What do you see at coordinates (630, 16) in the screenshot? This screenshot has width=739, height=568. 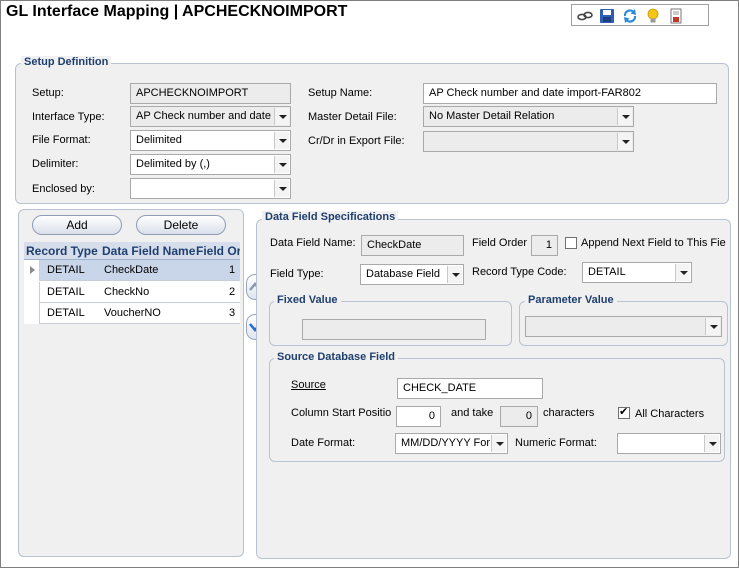 I see `refresh-icon` at bounding box center [630, 16].